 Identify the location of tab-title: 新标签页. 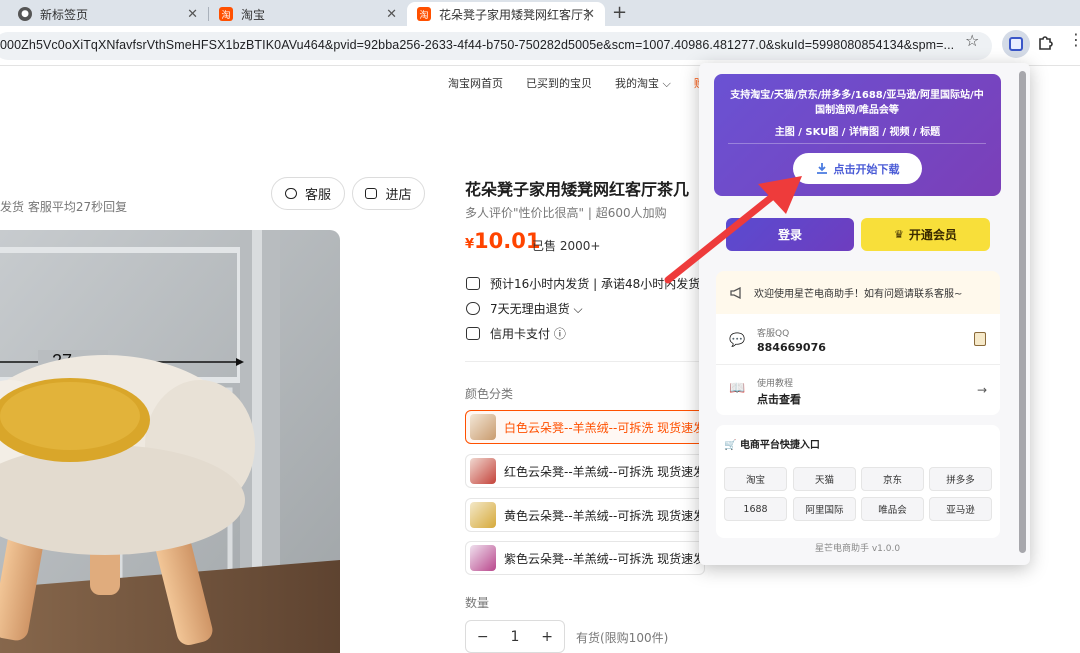
(64, 14).